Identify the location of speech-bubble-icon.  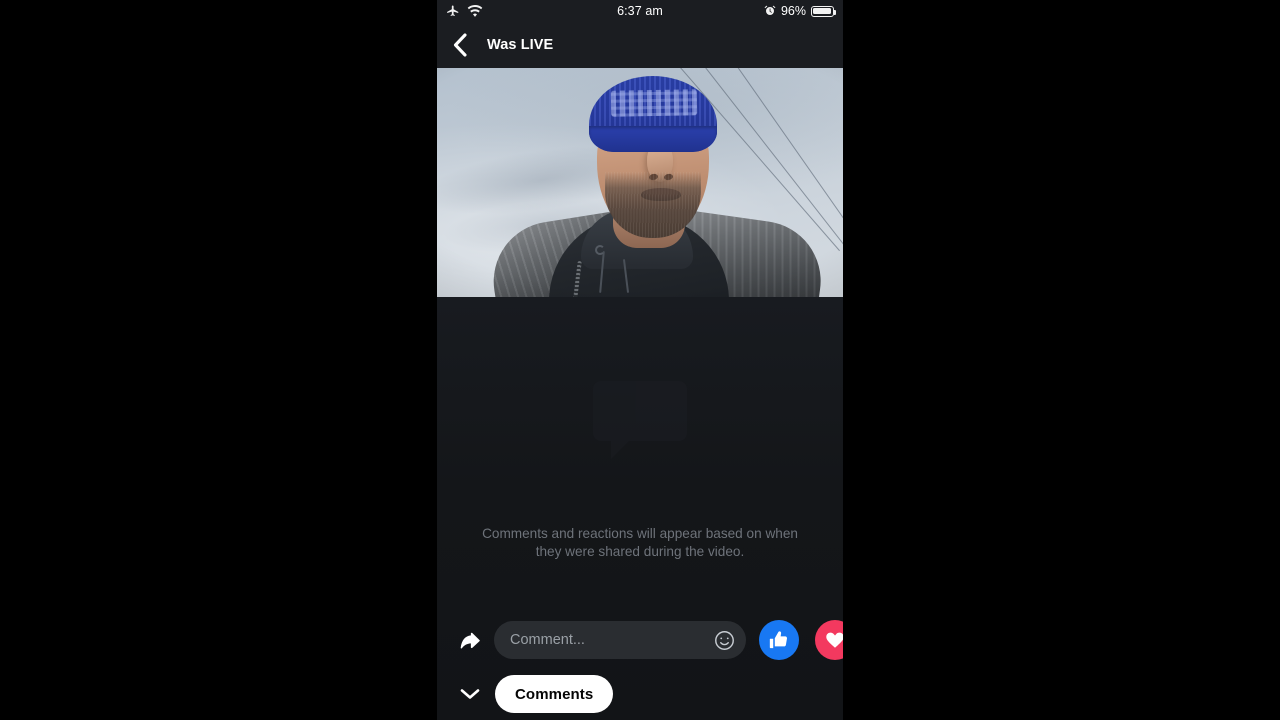
(640, 421).